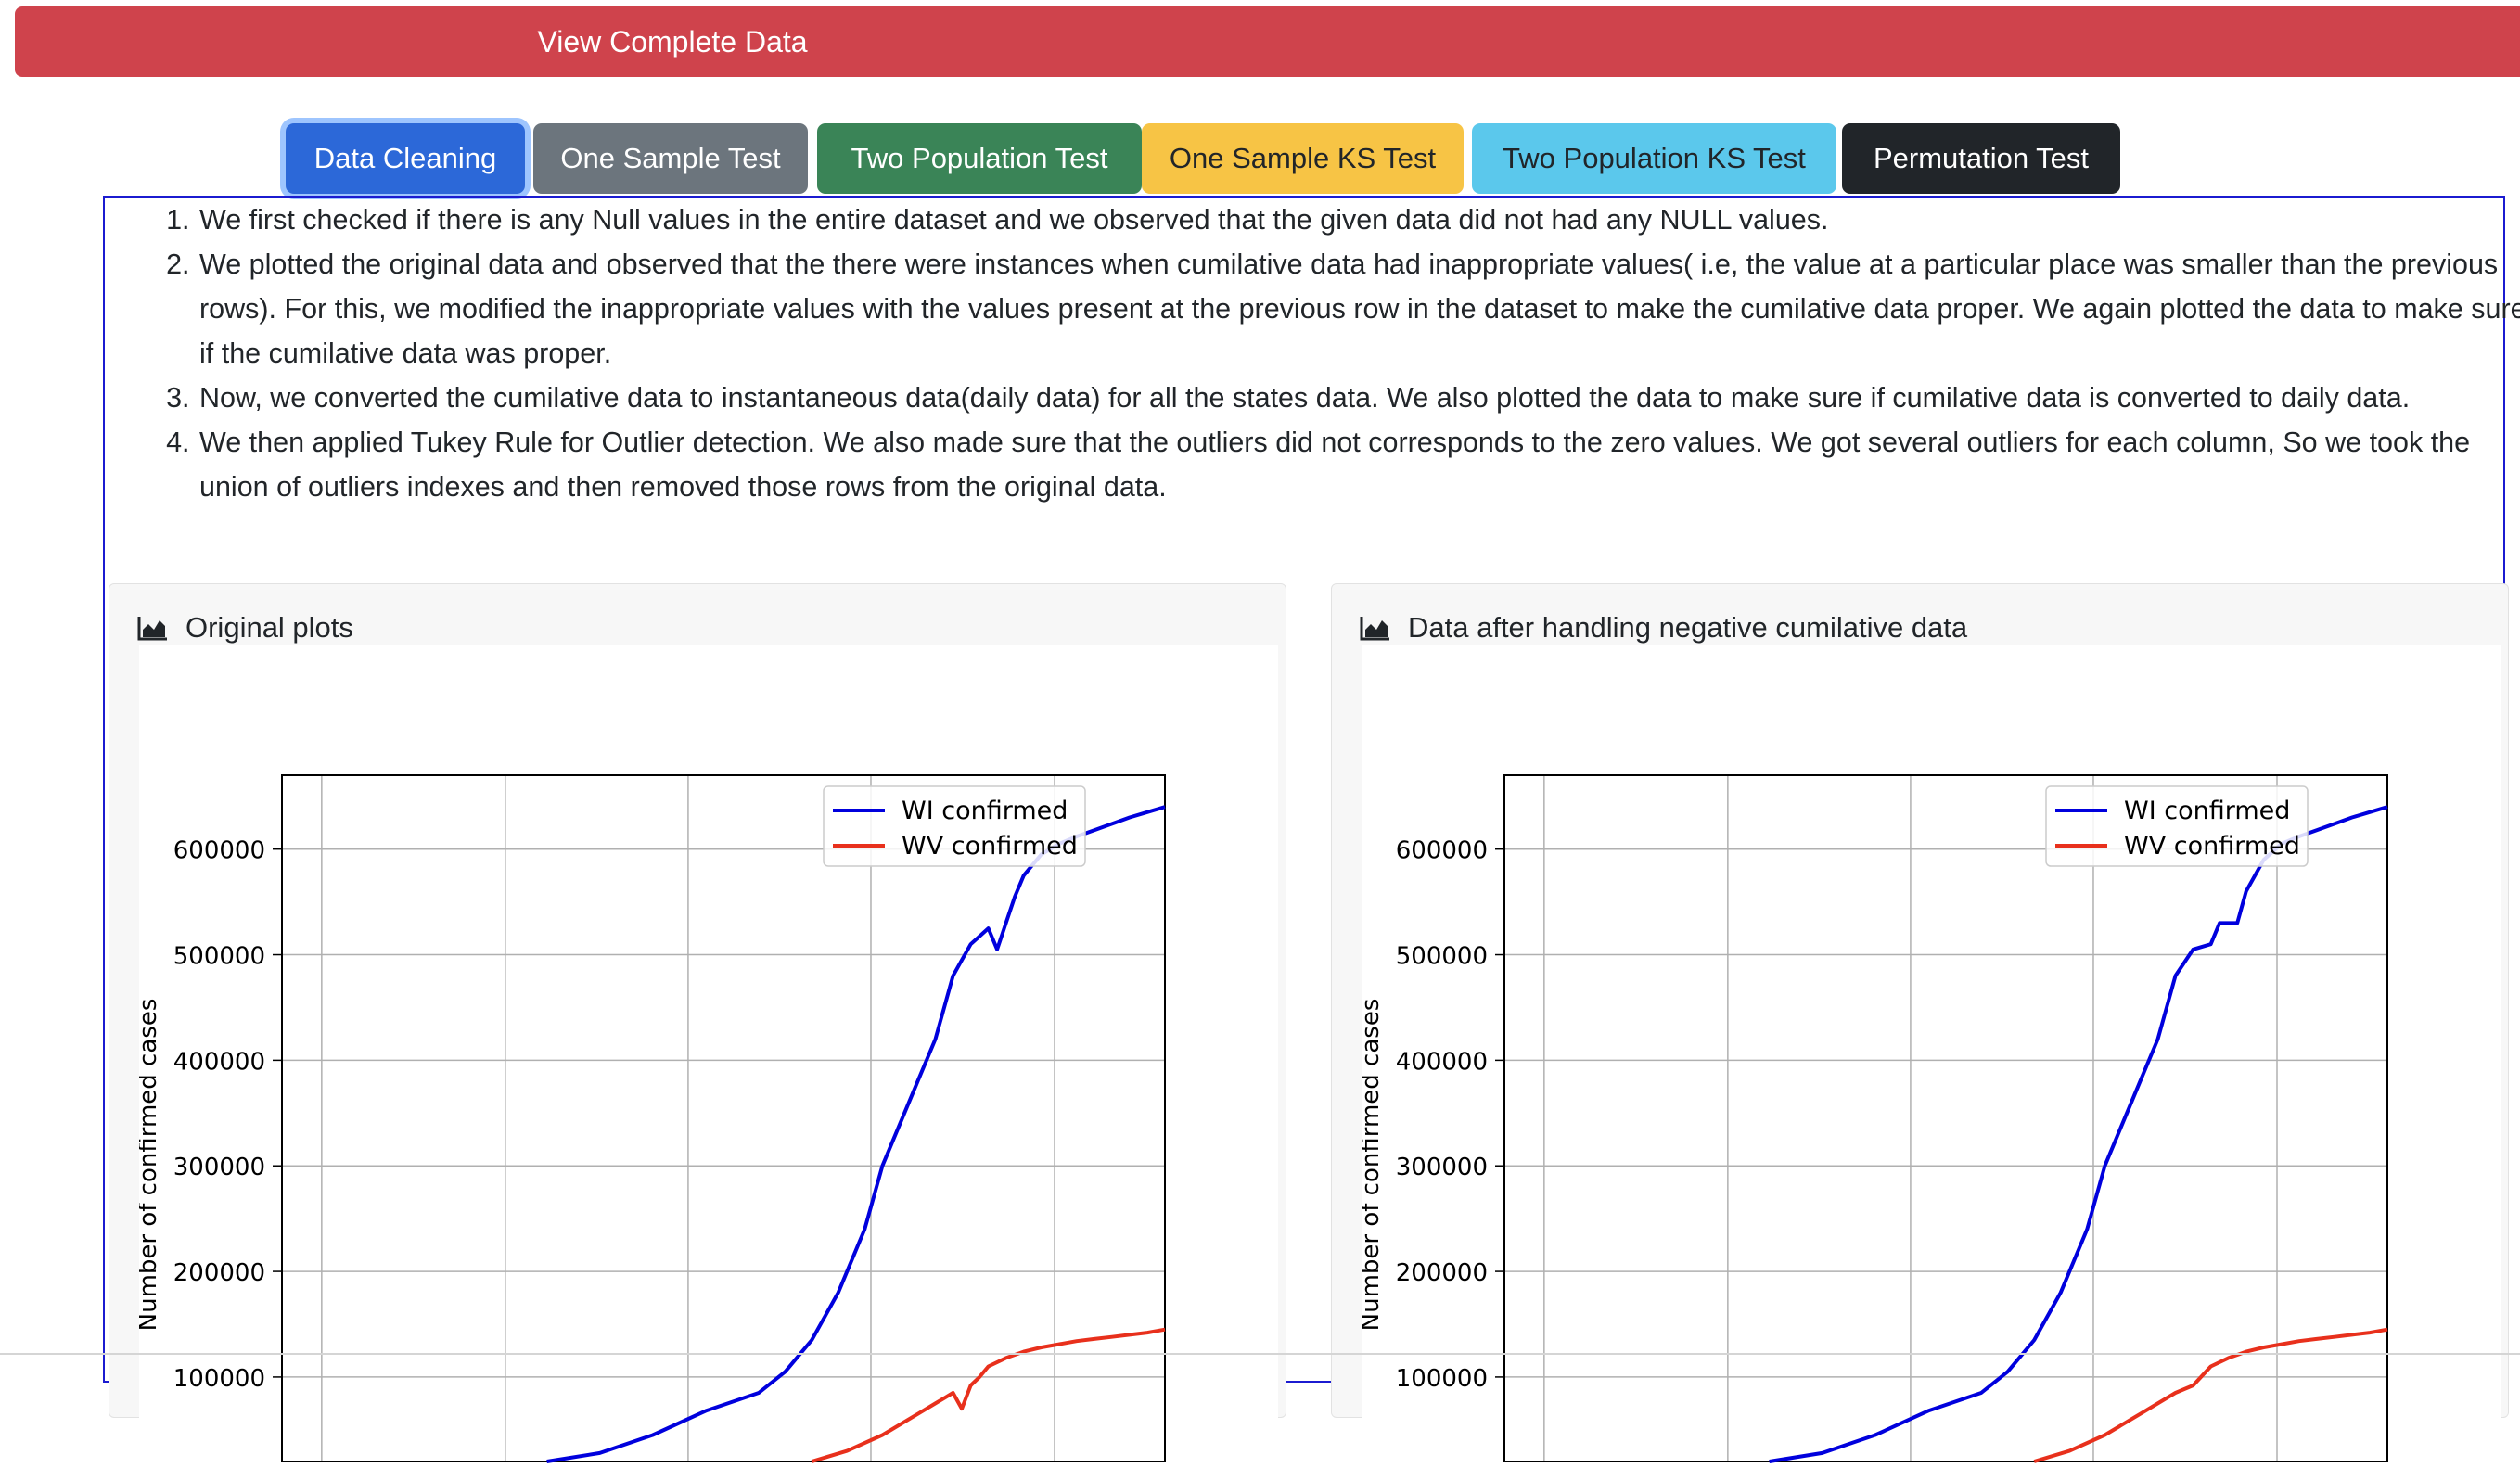 The height and width of the screenshot is (1480, 2520). I want to click on tab-one-sample-test: One Sample Test, so click(670, 158).